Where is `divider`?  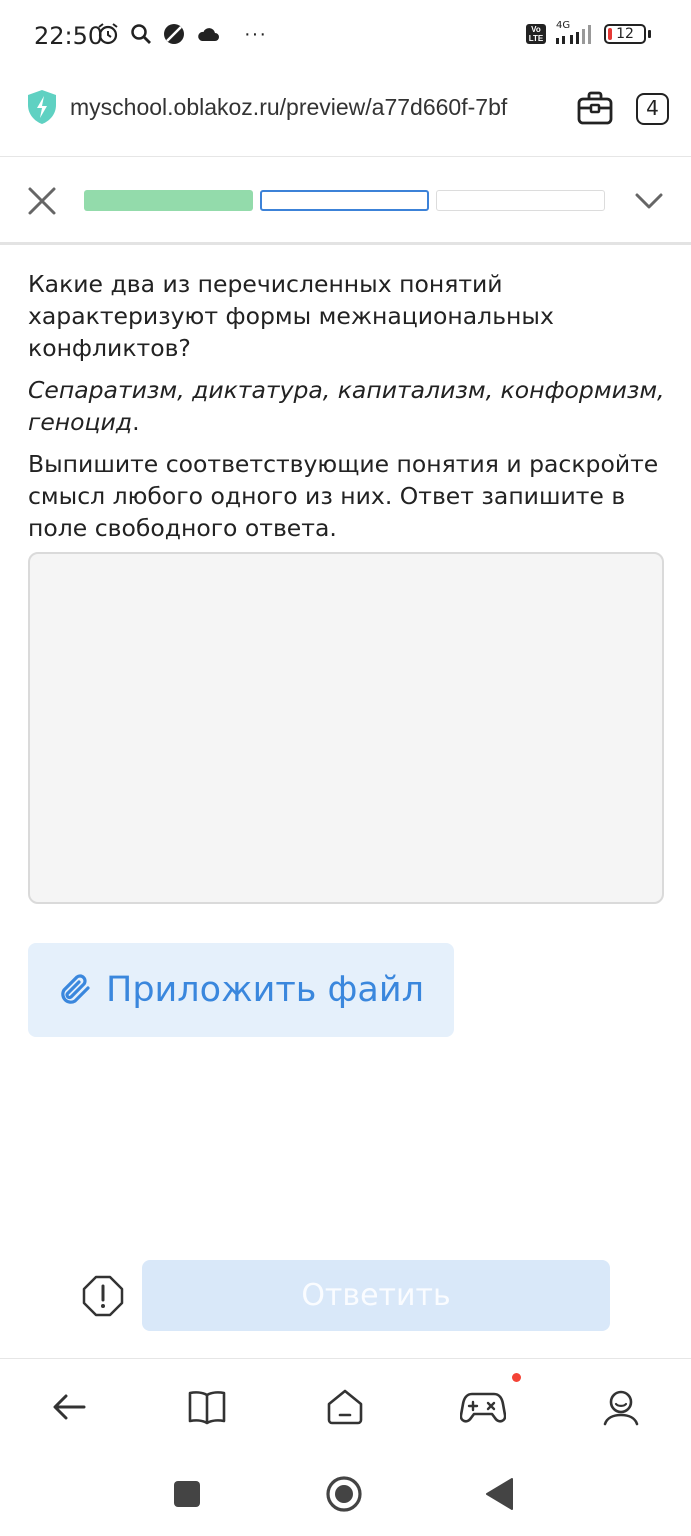
divider is located at coordinates (345, 243).